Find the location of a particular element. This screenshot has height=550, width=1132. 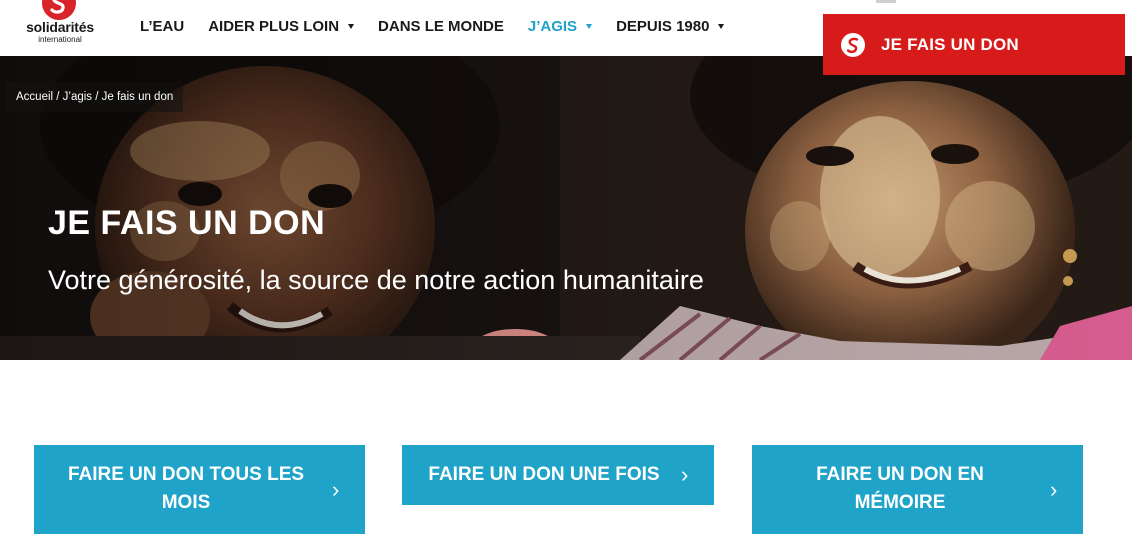

option-label-line2: MOIS is located at coordinates (186, 502).